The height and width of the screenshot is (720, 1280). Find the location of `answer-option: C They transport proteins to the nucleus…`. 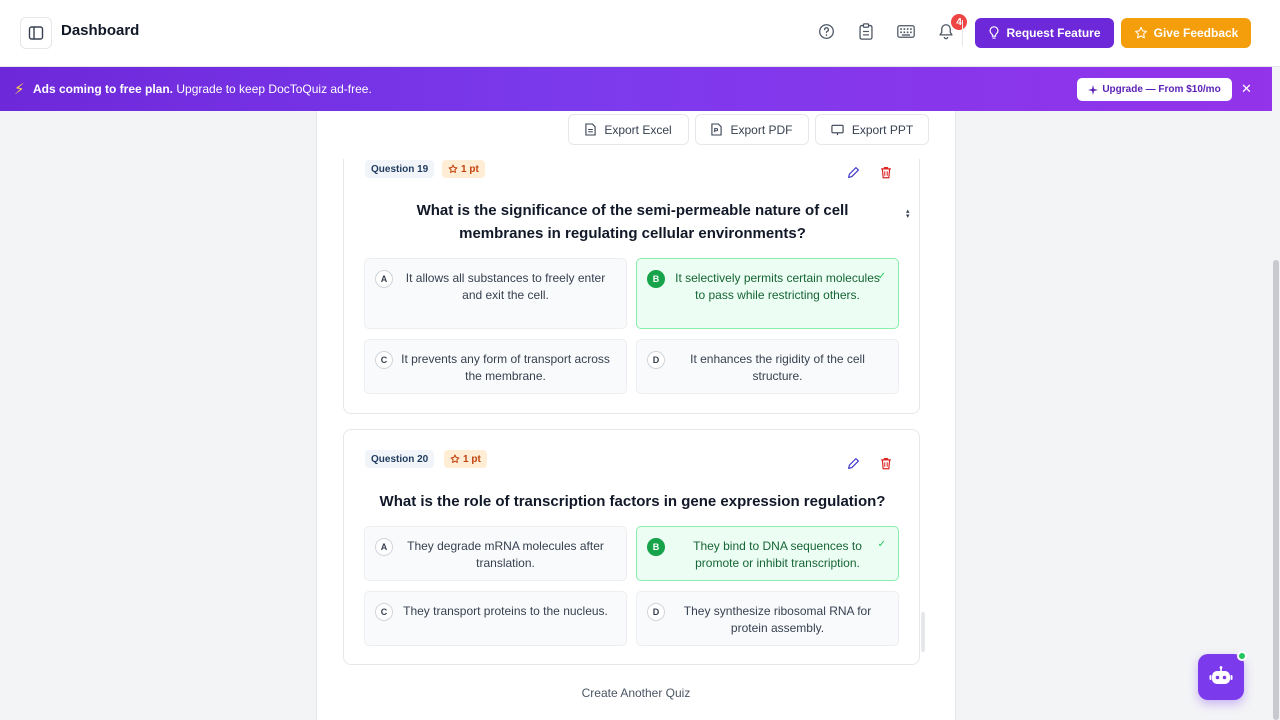

answer-option: C They transport proteins to the nucleus… is located at coordinates (495, 618).